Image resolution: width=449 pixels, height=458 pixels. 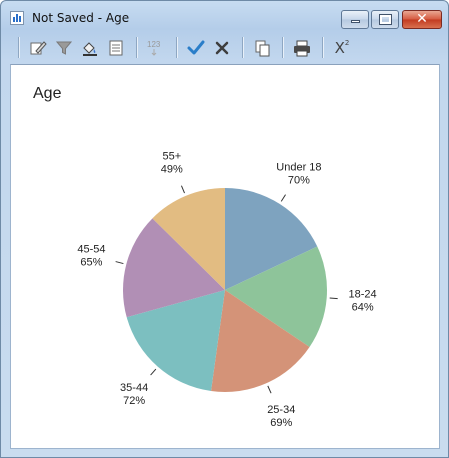 I want to click on filter-icon, so click(x=64, y=48).